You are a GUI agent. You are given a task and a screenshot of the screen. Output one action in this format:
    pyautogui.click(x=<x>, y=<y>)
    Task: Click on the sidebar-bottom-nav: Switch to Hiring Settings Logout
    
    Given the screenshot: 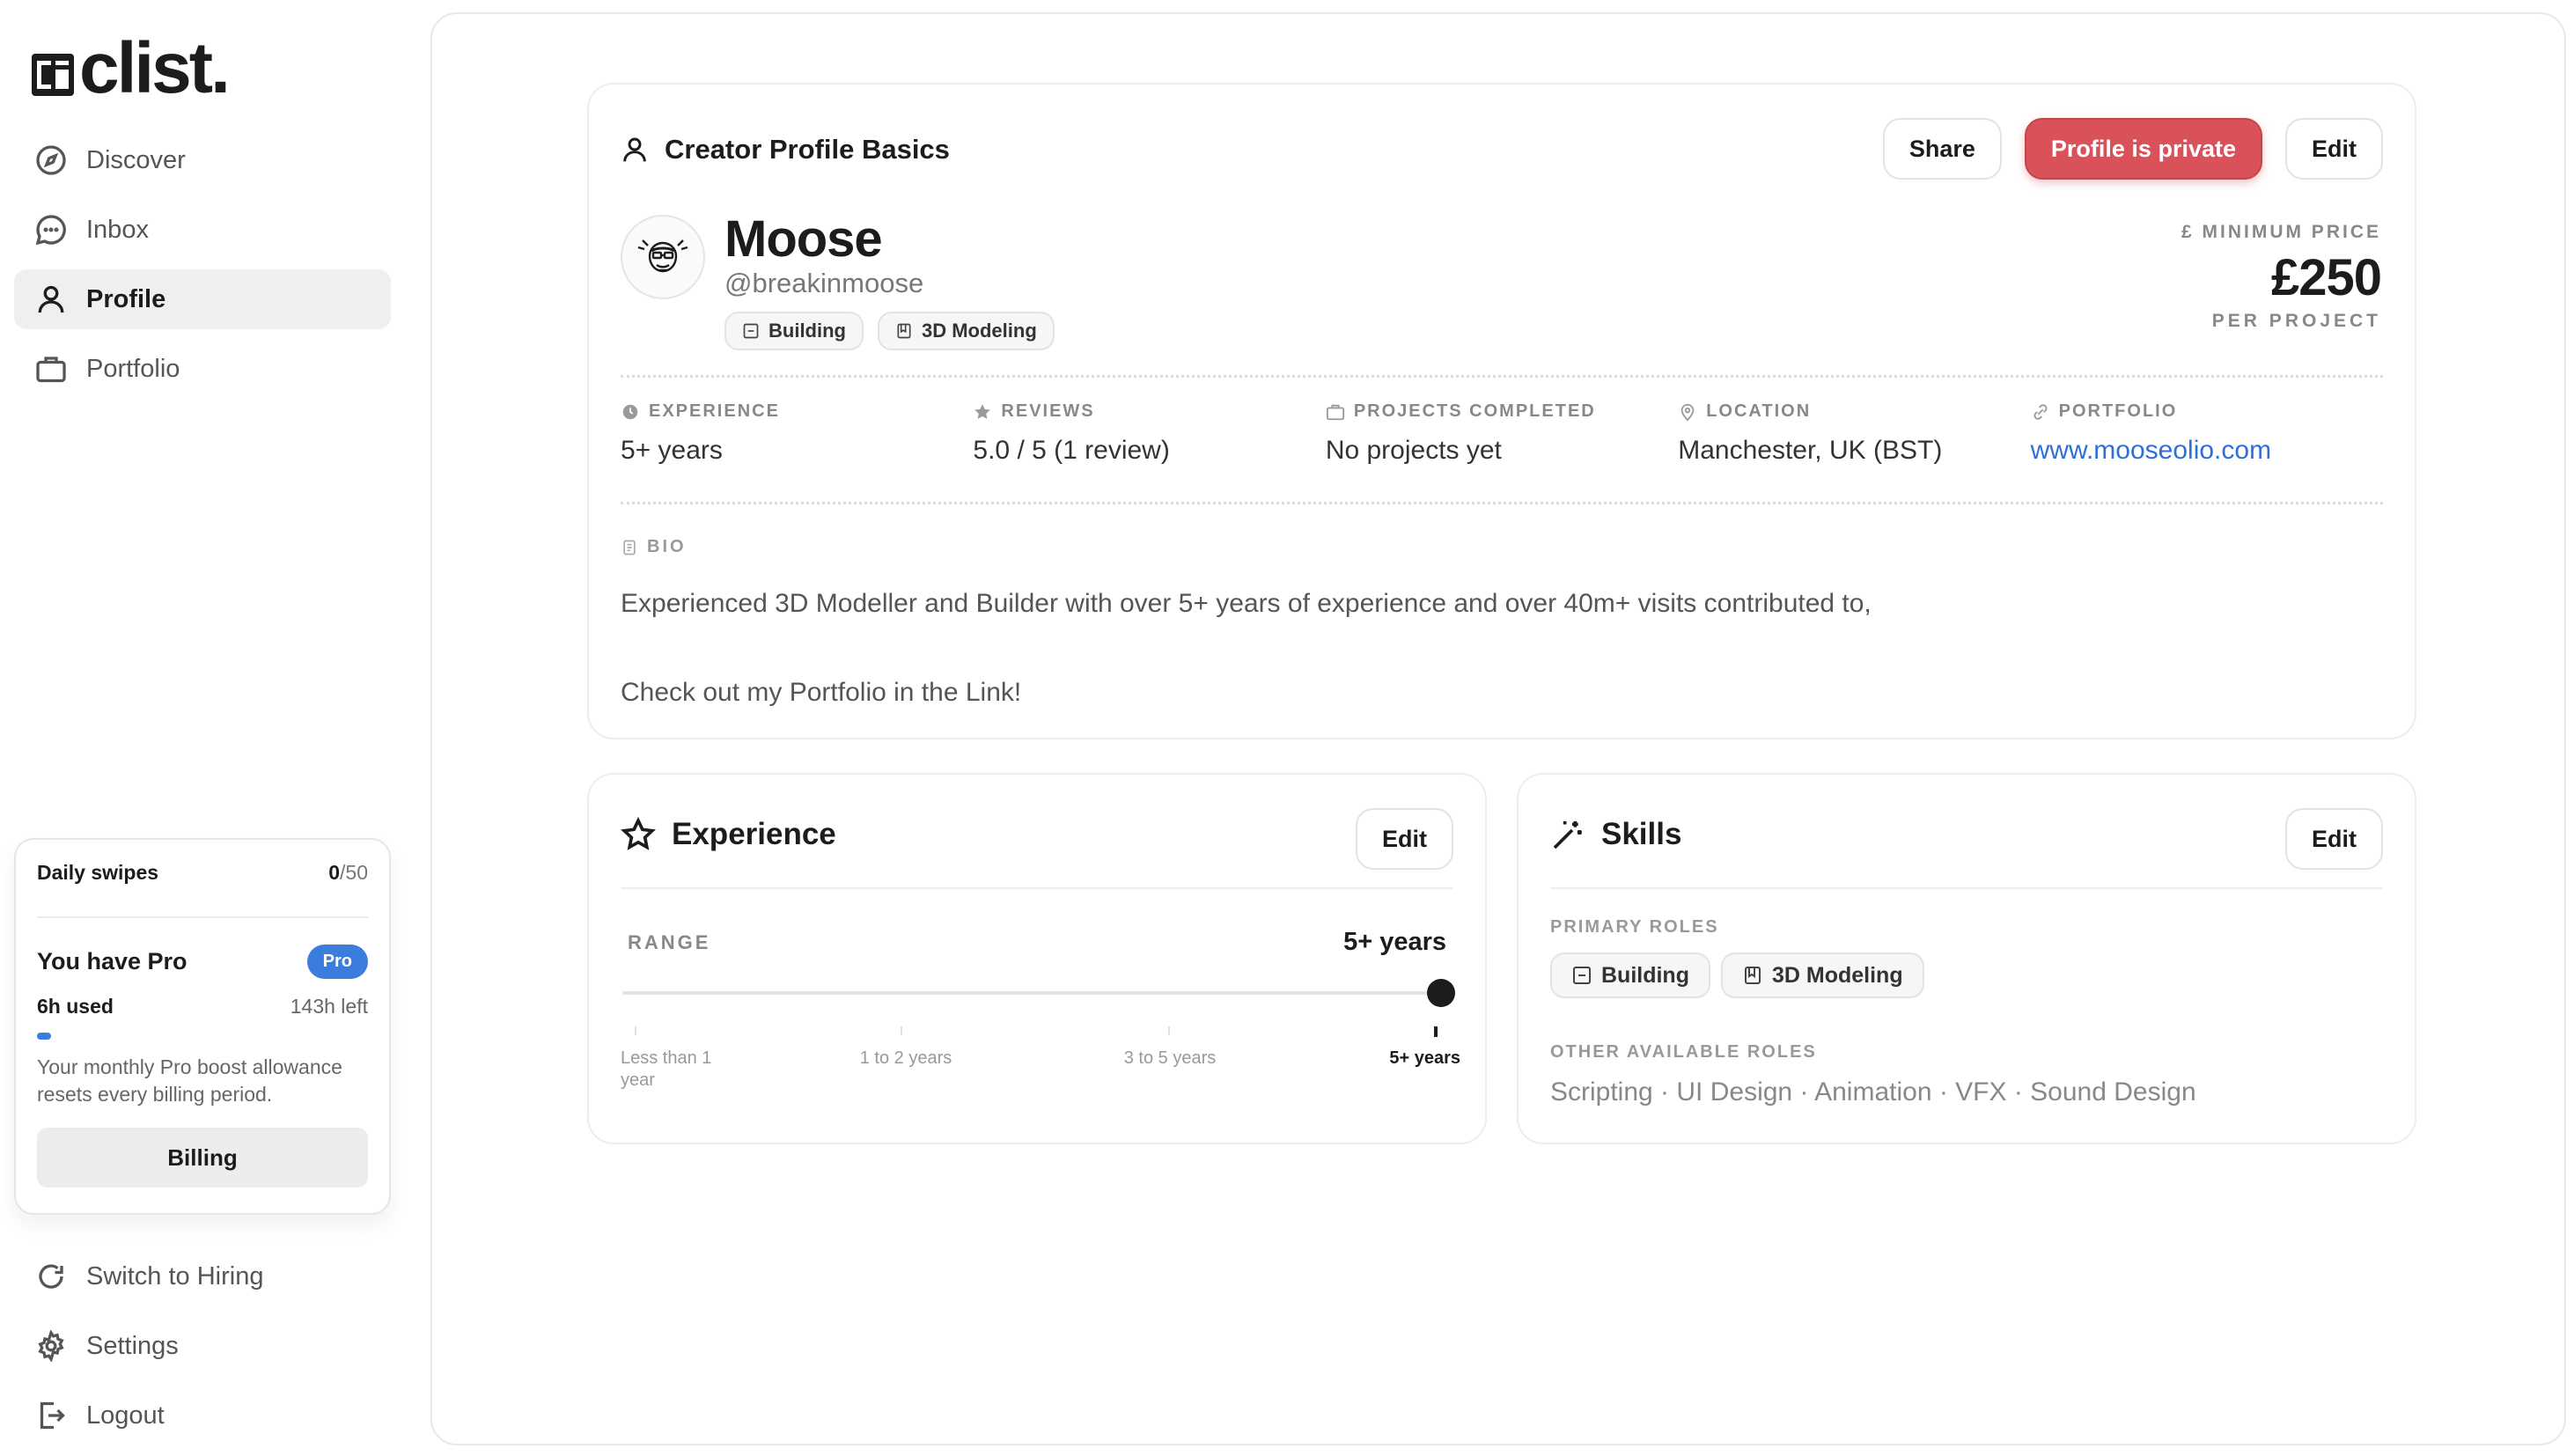 What is the action you would take?
    pyautogui.click(x=202, y=1351)
    